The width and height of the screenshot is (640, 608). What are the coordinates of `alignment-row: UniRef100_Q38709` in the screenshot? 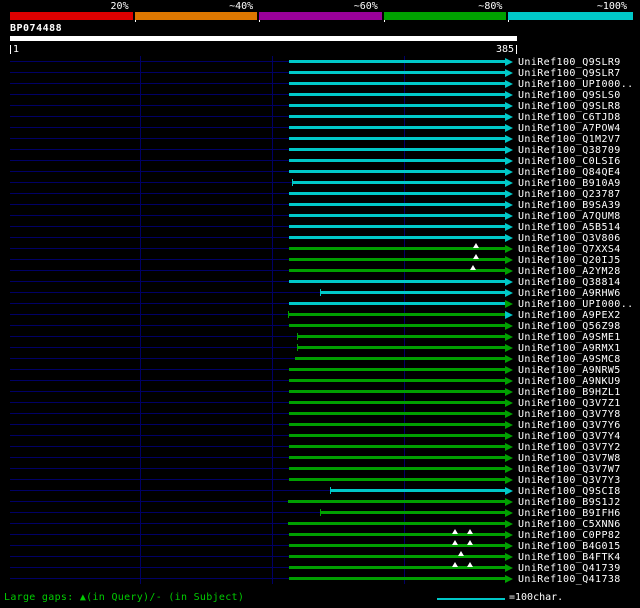 It's located at (320, 150).